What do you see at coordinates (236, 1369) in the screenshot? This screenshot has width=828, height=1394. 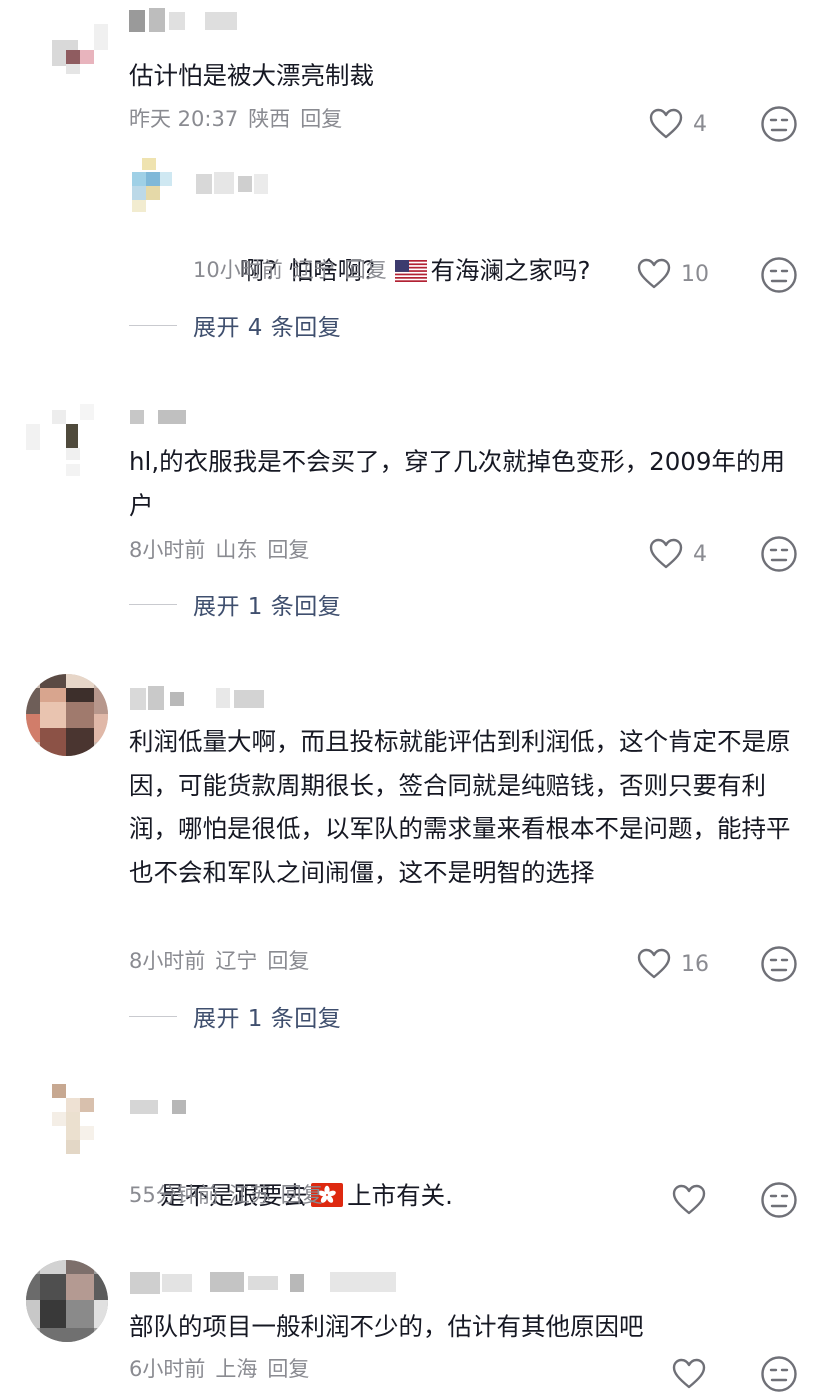 I see `comment-location: 上海` at bounding box center [236, 1369].